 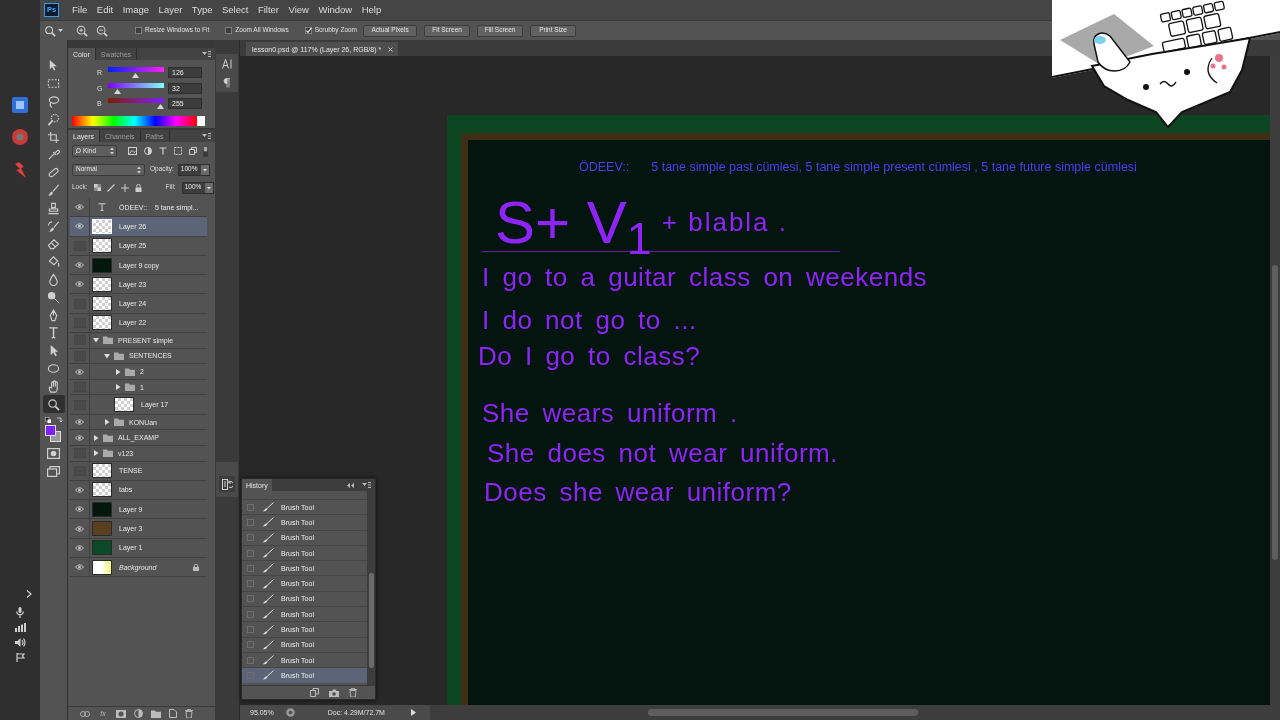 What do you see at coordinates (227, 82) in the screenshot?
I see `paragraph-panel-icon` at bounding box center [227, 82].